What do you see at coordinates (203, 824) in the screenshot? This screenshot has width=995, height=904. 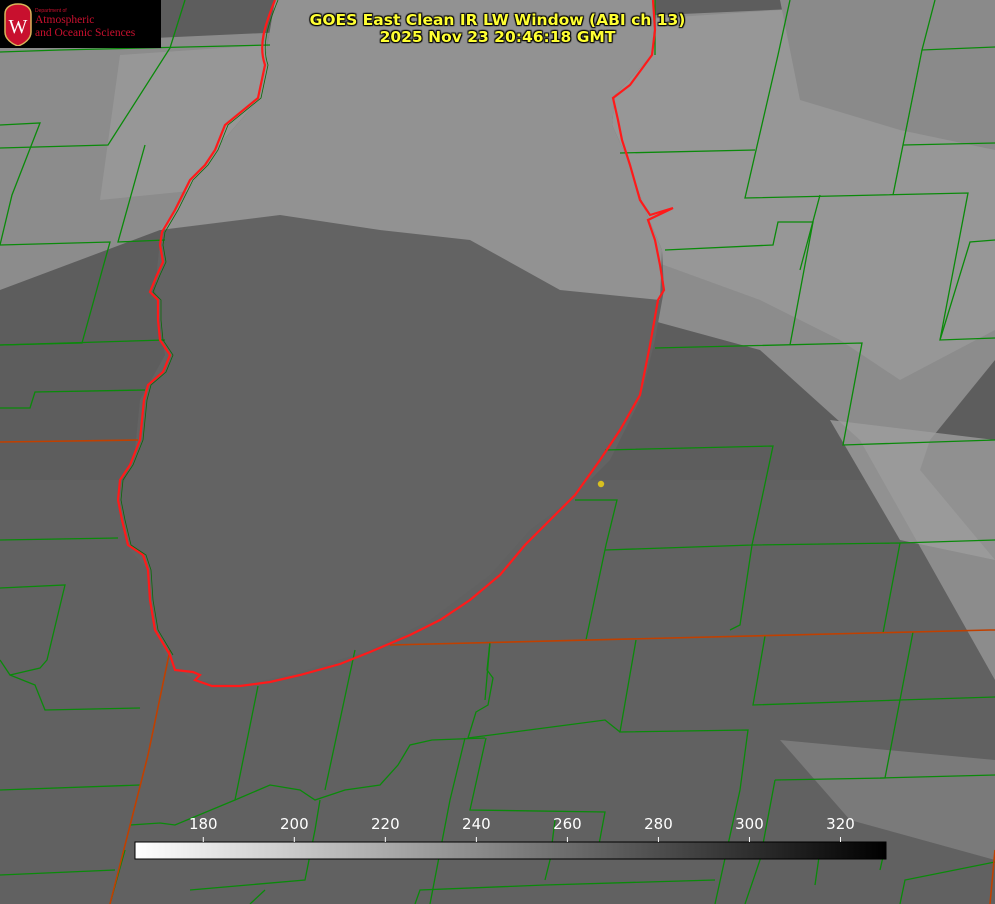 I see `colorbar-tick-label: 180` at bounding box center [203, 824].